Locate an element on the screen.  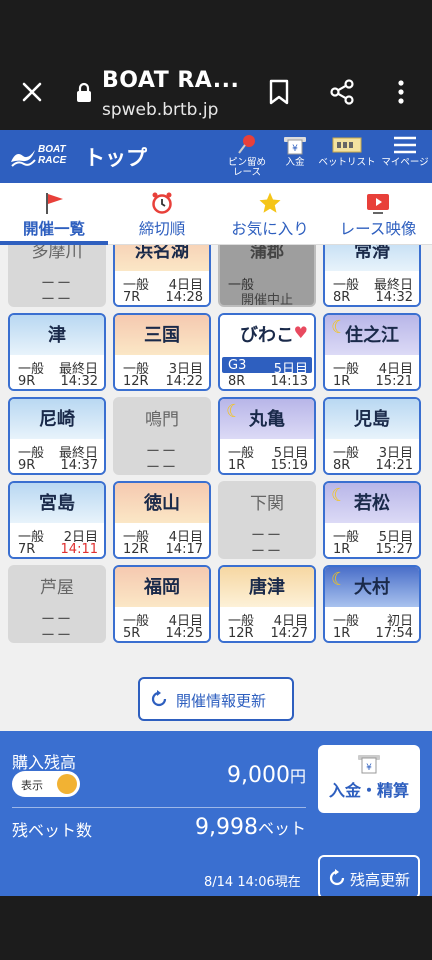
race-deadline-time: 14:25 is located at coordinates (184, 633).